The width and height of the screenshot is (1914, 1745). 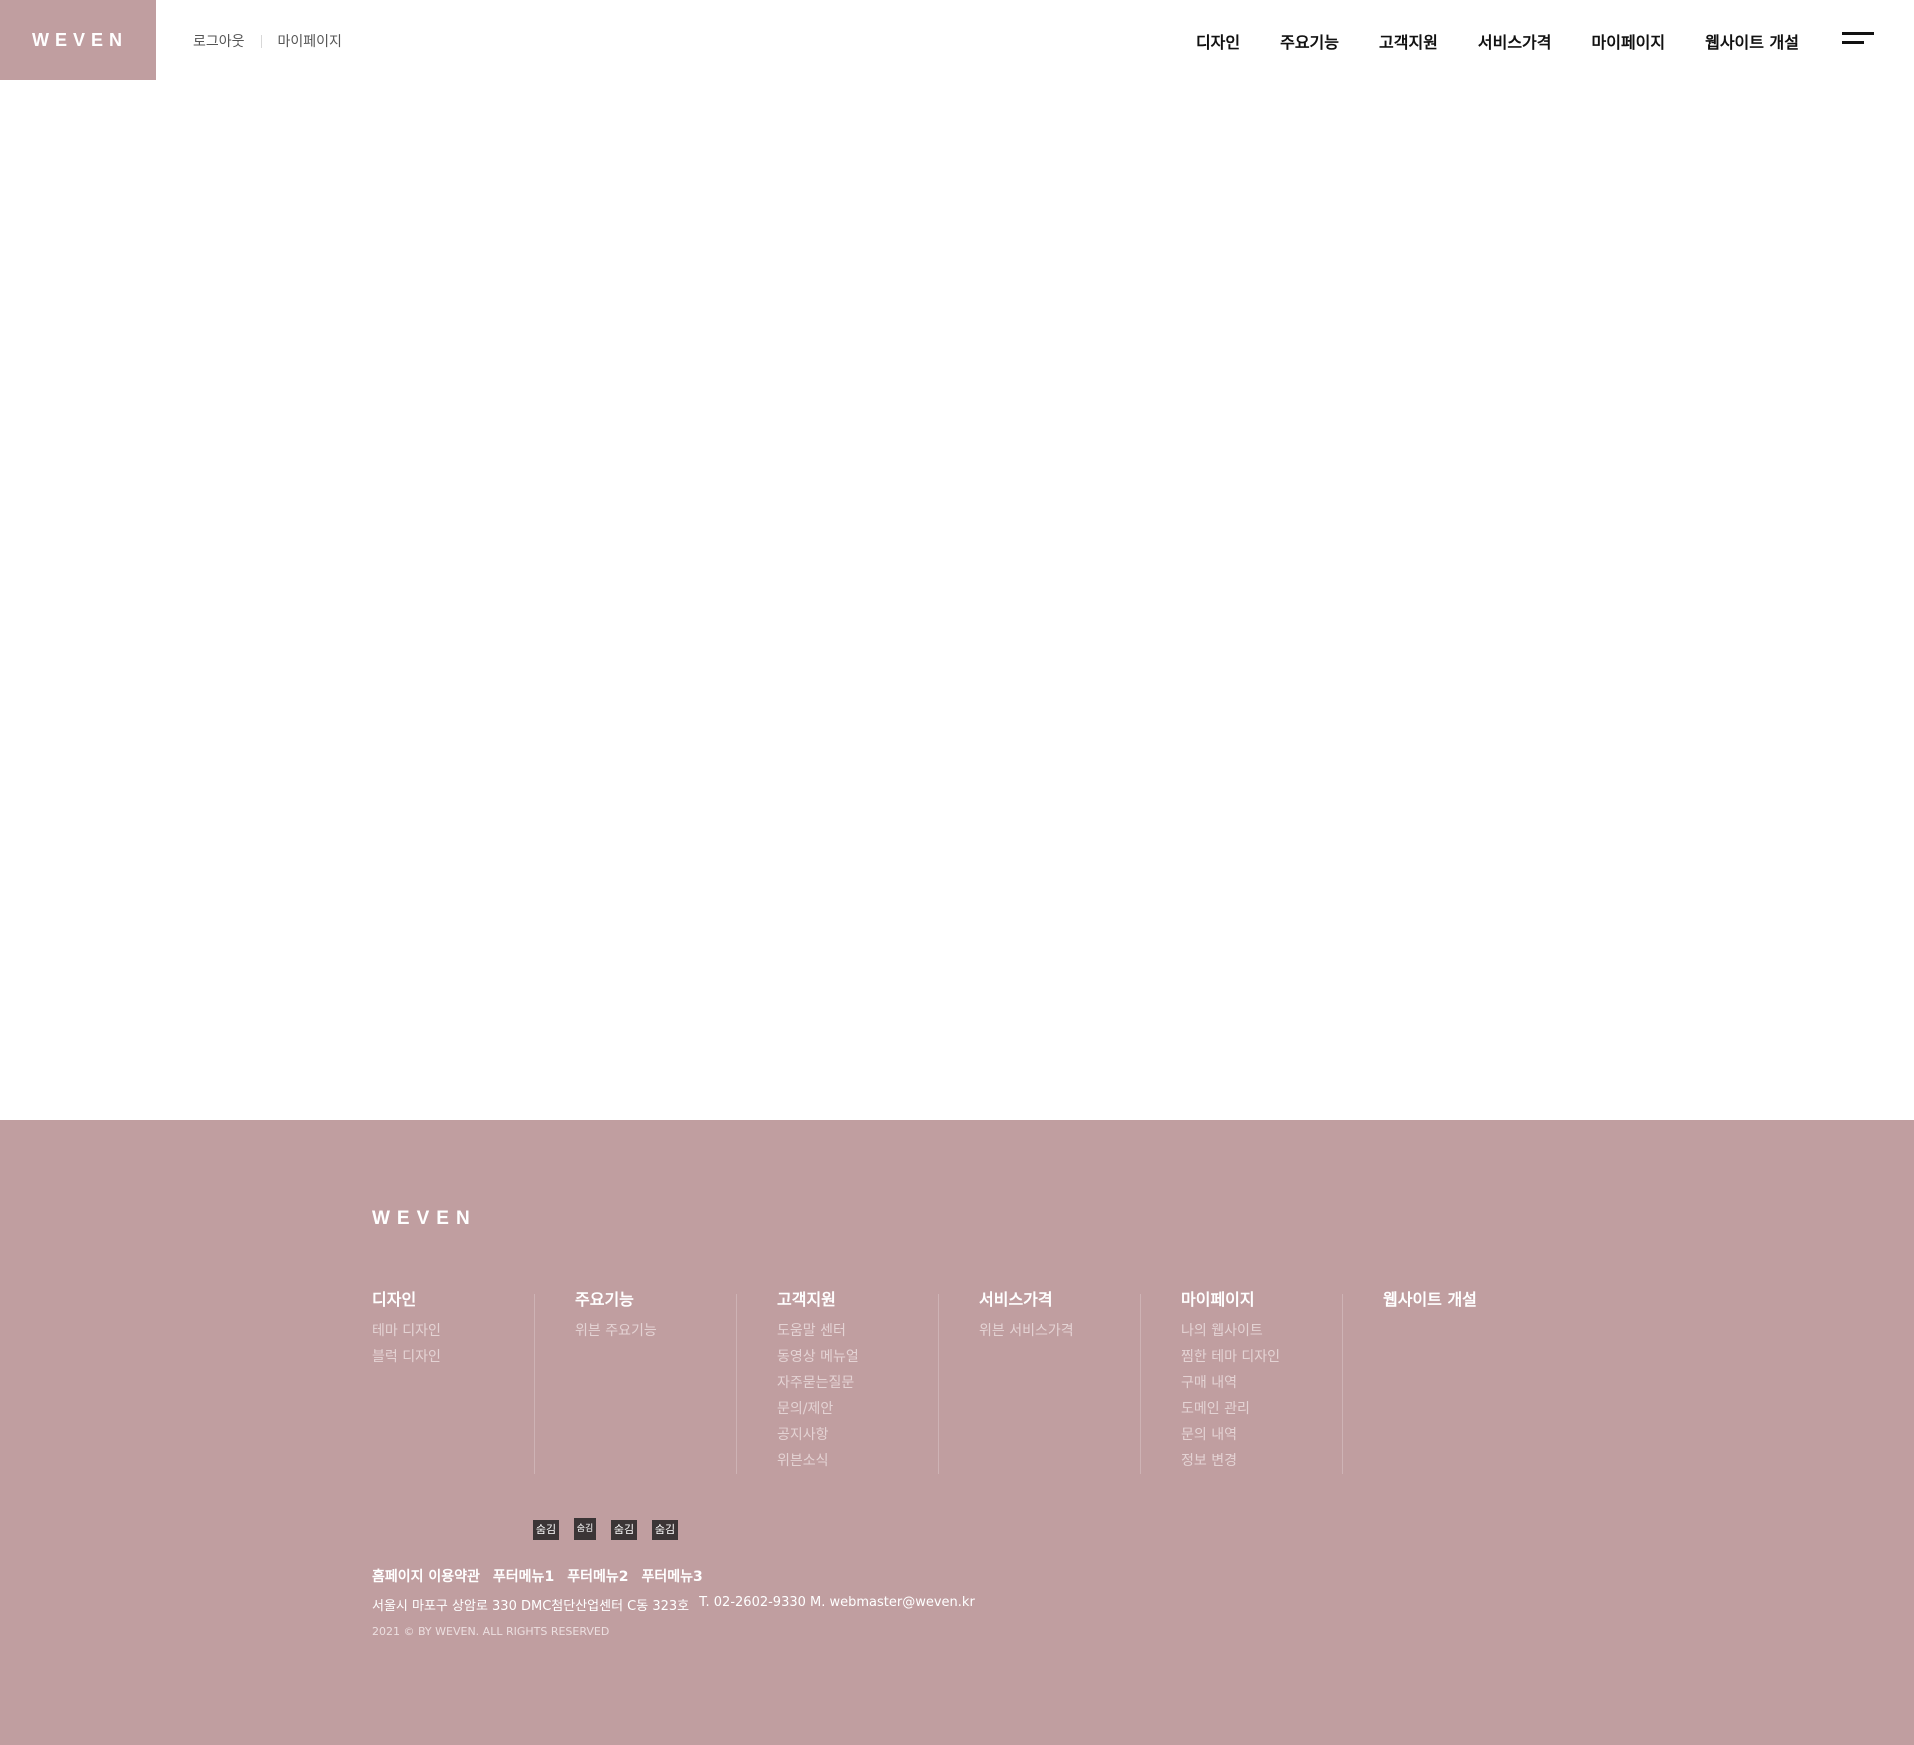 What do you see at coordinates (1261, 1298) in the screenshot?
I see `footer-col-title: 마이페이지` at bounding box center [1261, 1298].